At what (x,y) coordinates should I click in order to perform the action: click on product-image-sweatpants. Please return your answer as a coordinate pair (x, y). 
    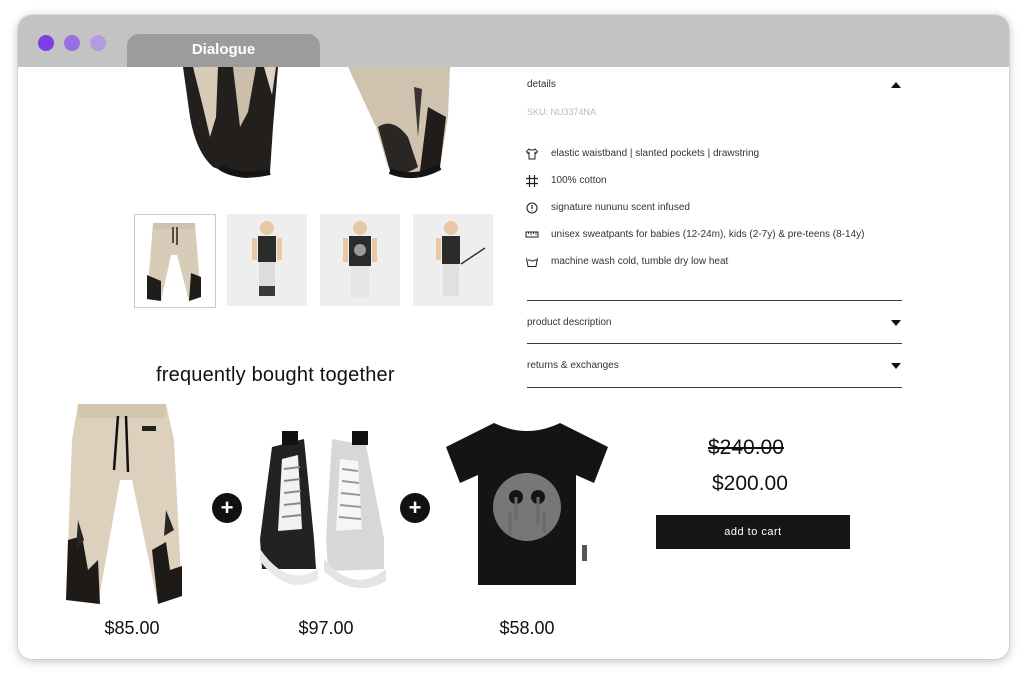
    Looking at the image, I should click on (124, 505).